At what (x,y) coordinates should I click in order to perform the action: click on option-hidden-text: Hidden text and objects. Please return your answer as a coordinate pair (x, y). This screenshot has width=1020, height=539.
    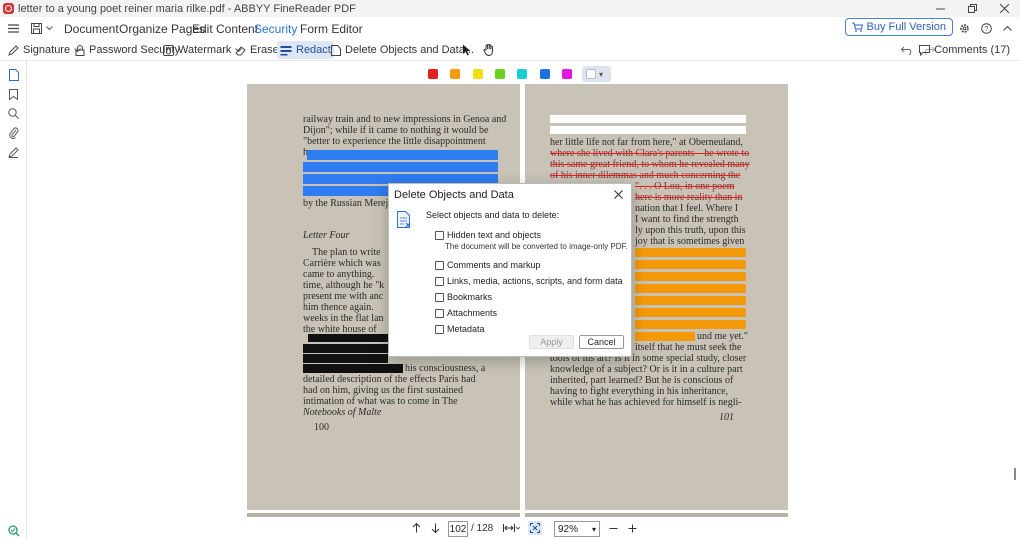
    Looking at the image, I should click on (488, 235).